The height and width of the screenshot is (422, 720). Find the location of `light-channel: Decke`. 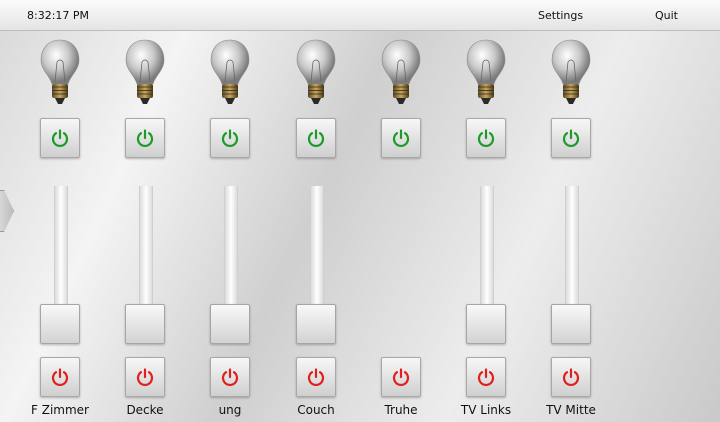

light-channel: Decke is located at coordinates (145, 211).